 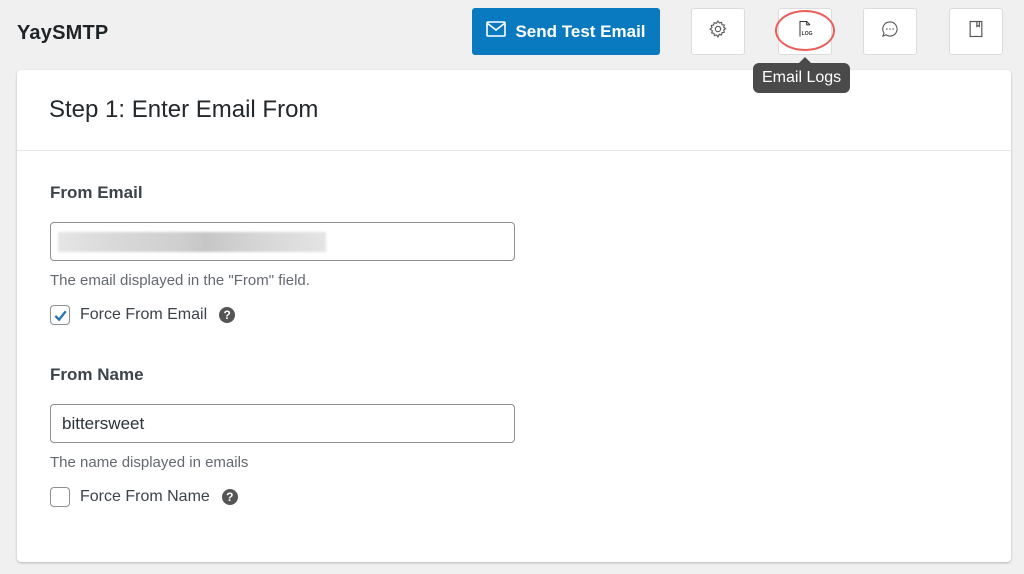 What do you see at coordinates (802, 75) in the screenshot?
I see `email-logs-tooltip: Email Logs` at bounding box center [802, 75].